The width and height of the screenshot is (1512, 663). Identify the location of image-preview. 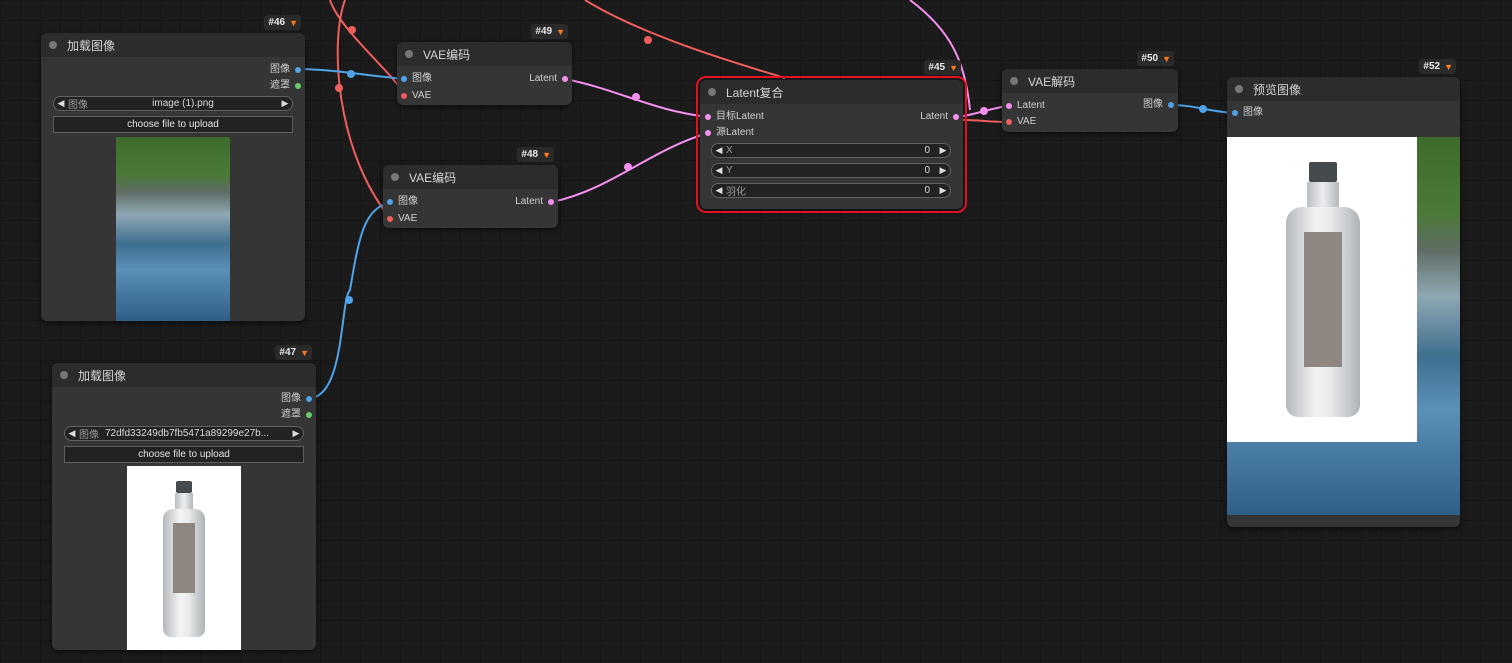
(184, 558).